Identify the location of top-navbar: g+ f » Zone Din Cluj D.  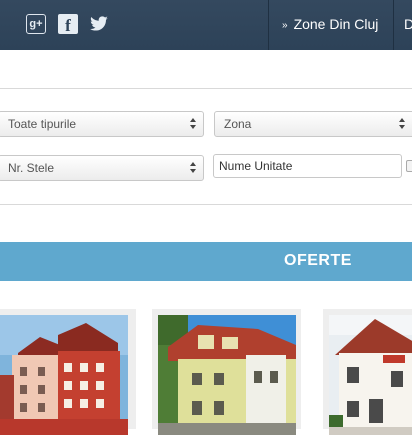
(206, 25).